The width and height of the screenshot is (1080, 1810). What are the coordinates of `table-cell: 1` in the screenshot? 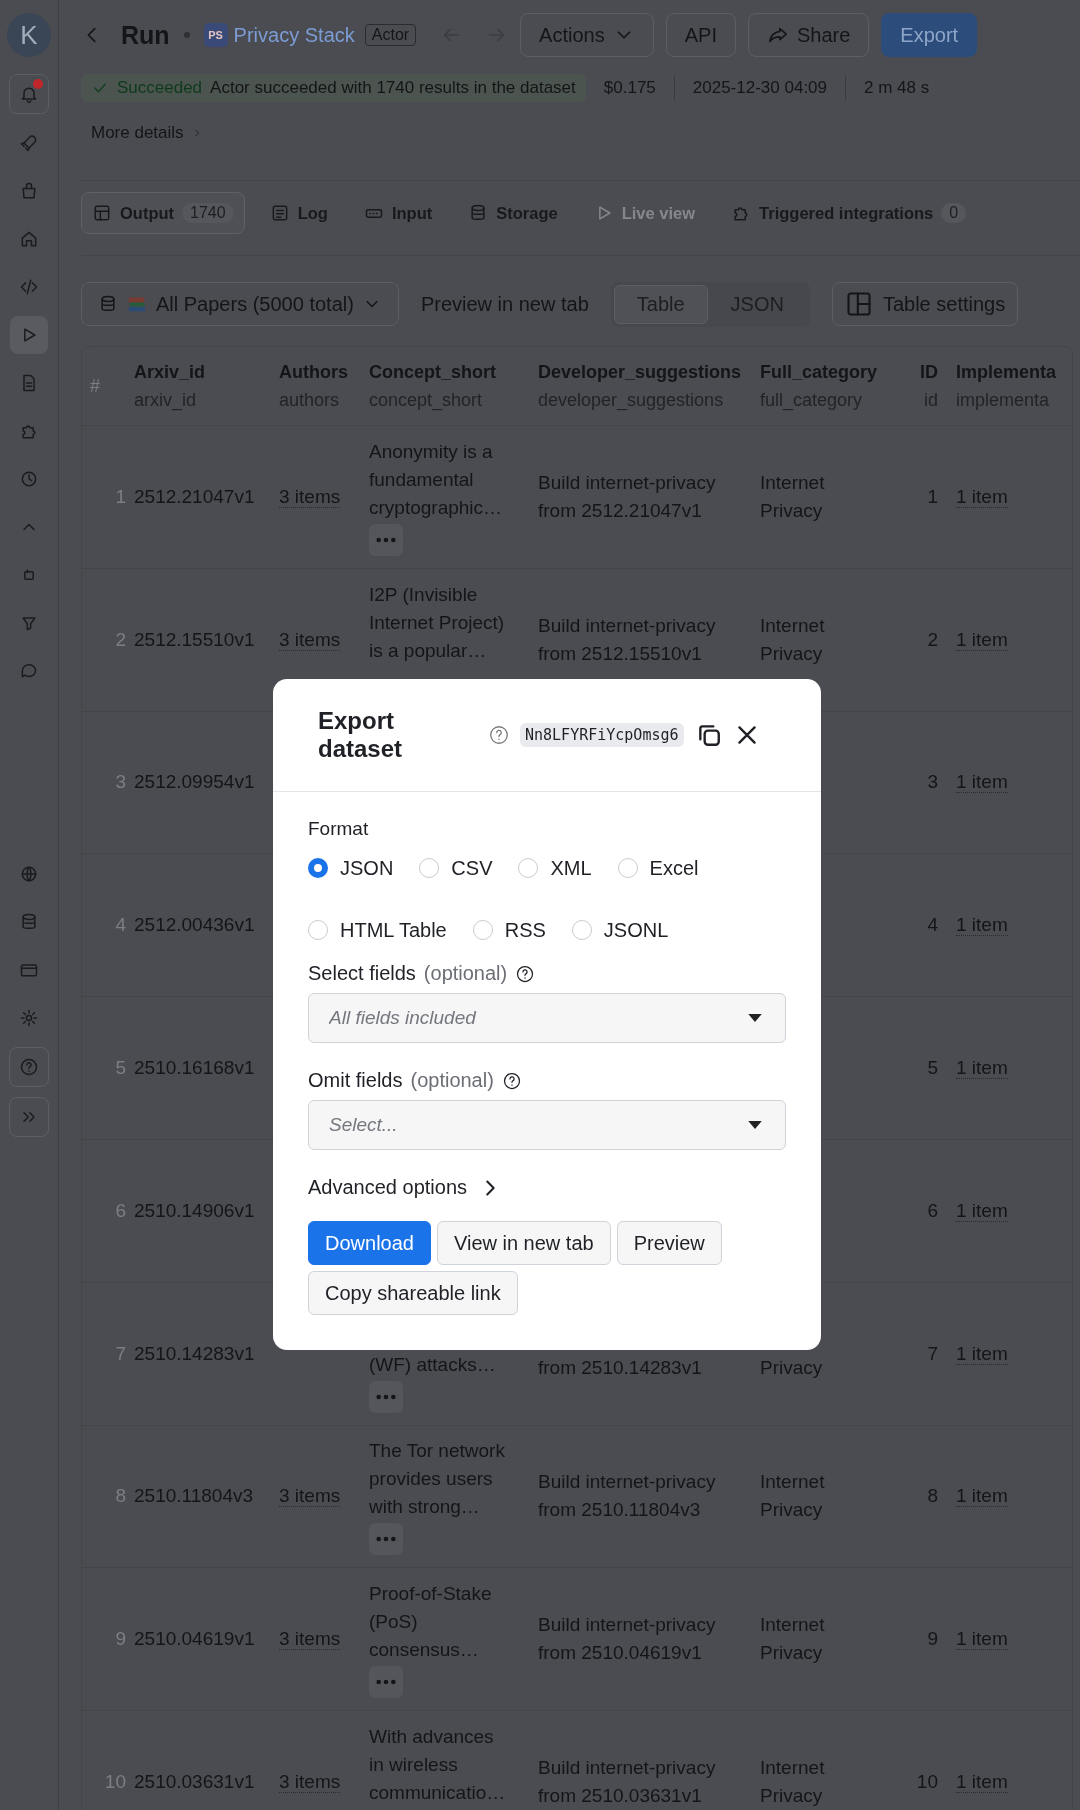 It's located at (932, 496).